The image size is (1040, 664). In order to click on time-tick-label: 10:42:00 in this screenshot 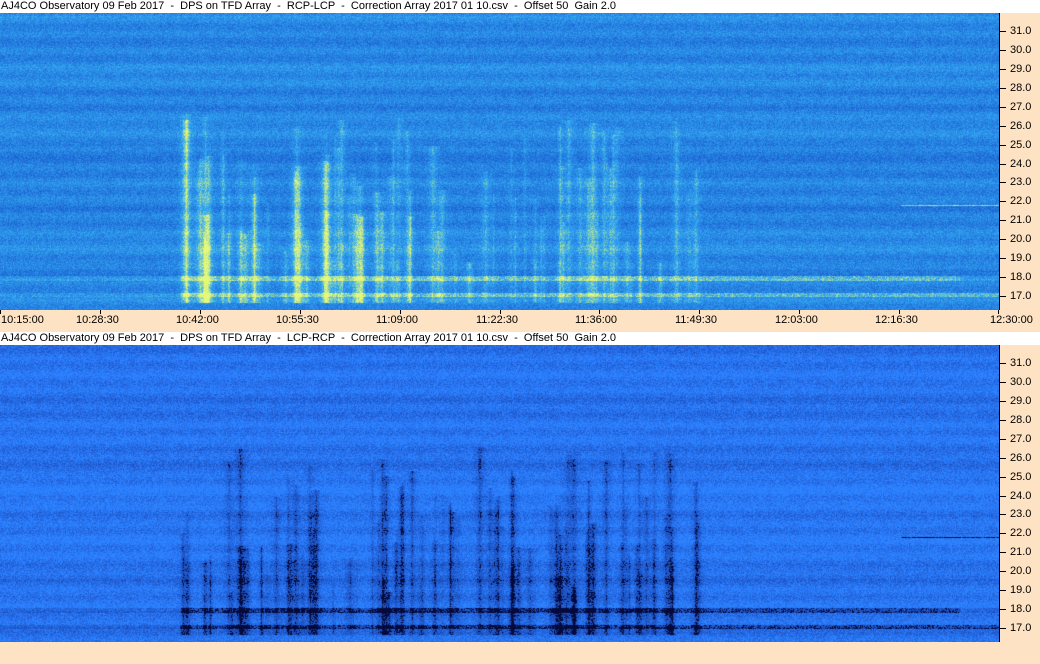, I will do `click(197, 320)`.